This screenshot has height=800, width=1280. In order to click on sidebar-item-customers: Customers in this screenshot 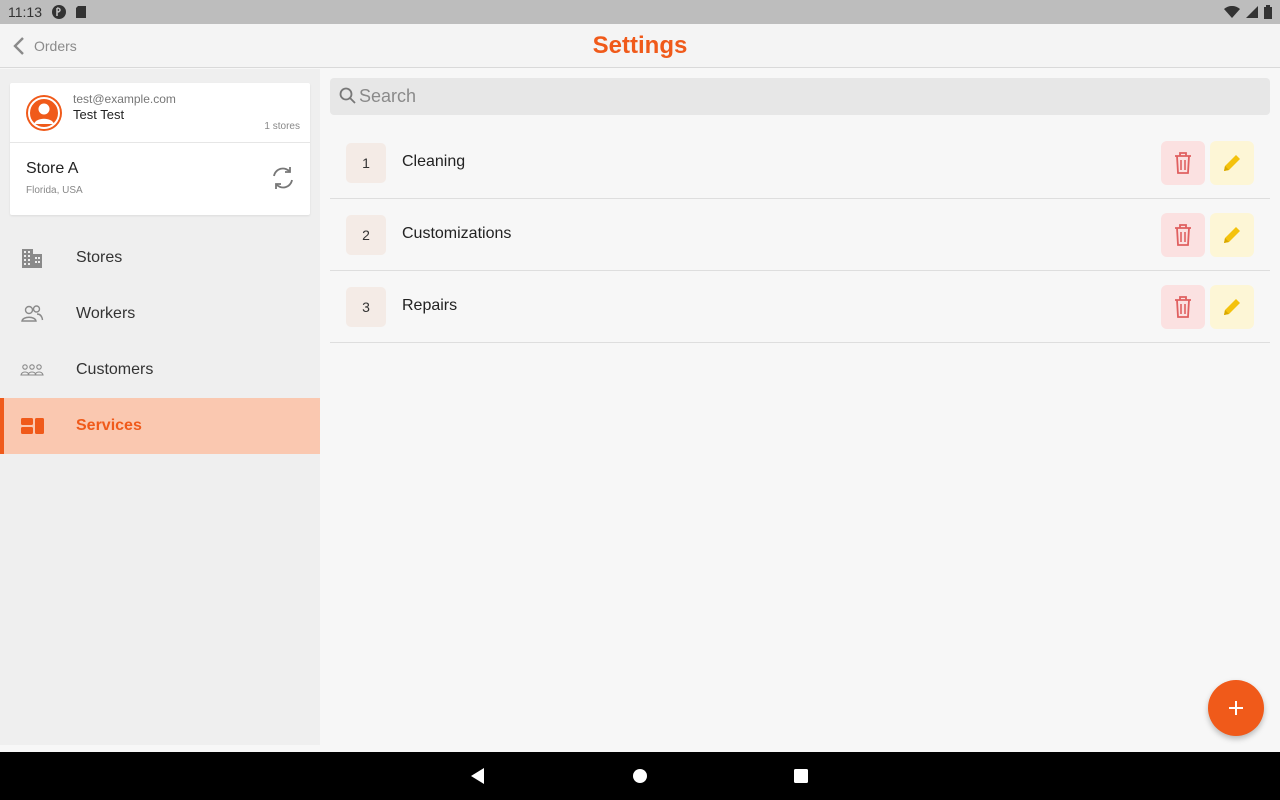, I will do `click(160, 370)`.